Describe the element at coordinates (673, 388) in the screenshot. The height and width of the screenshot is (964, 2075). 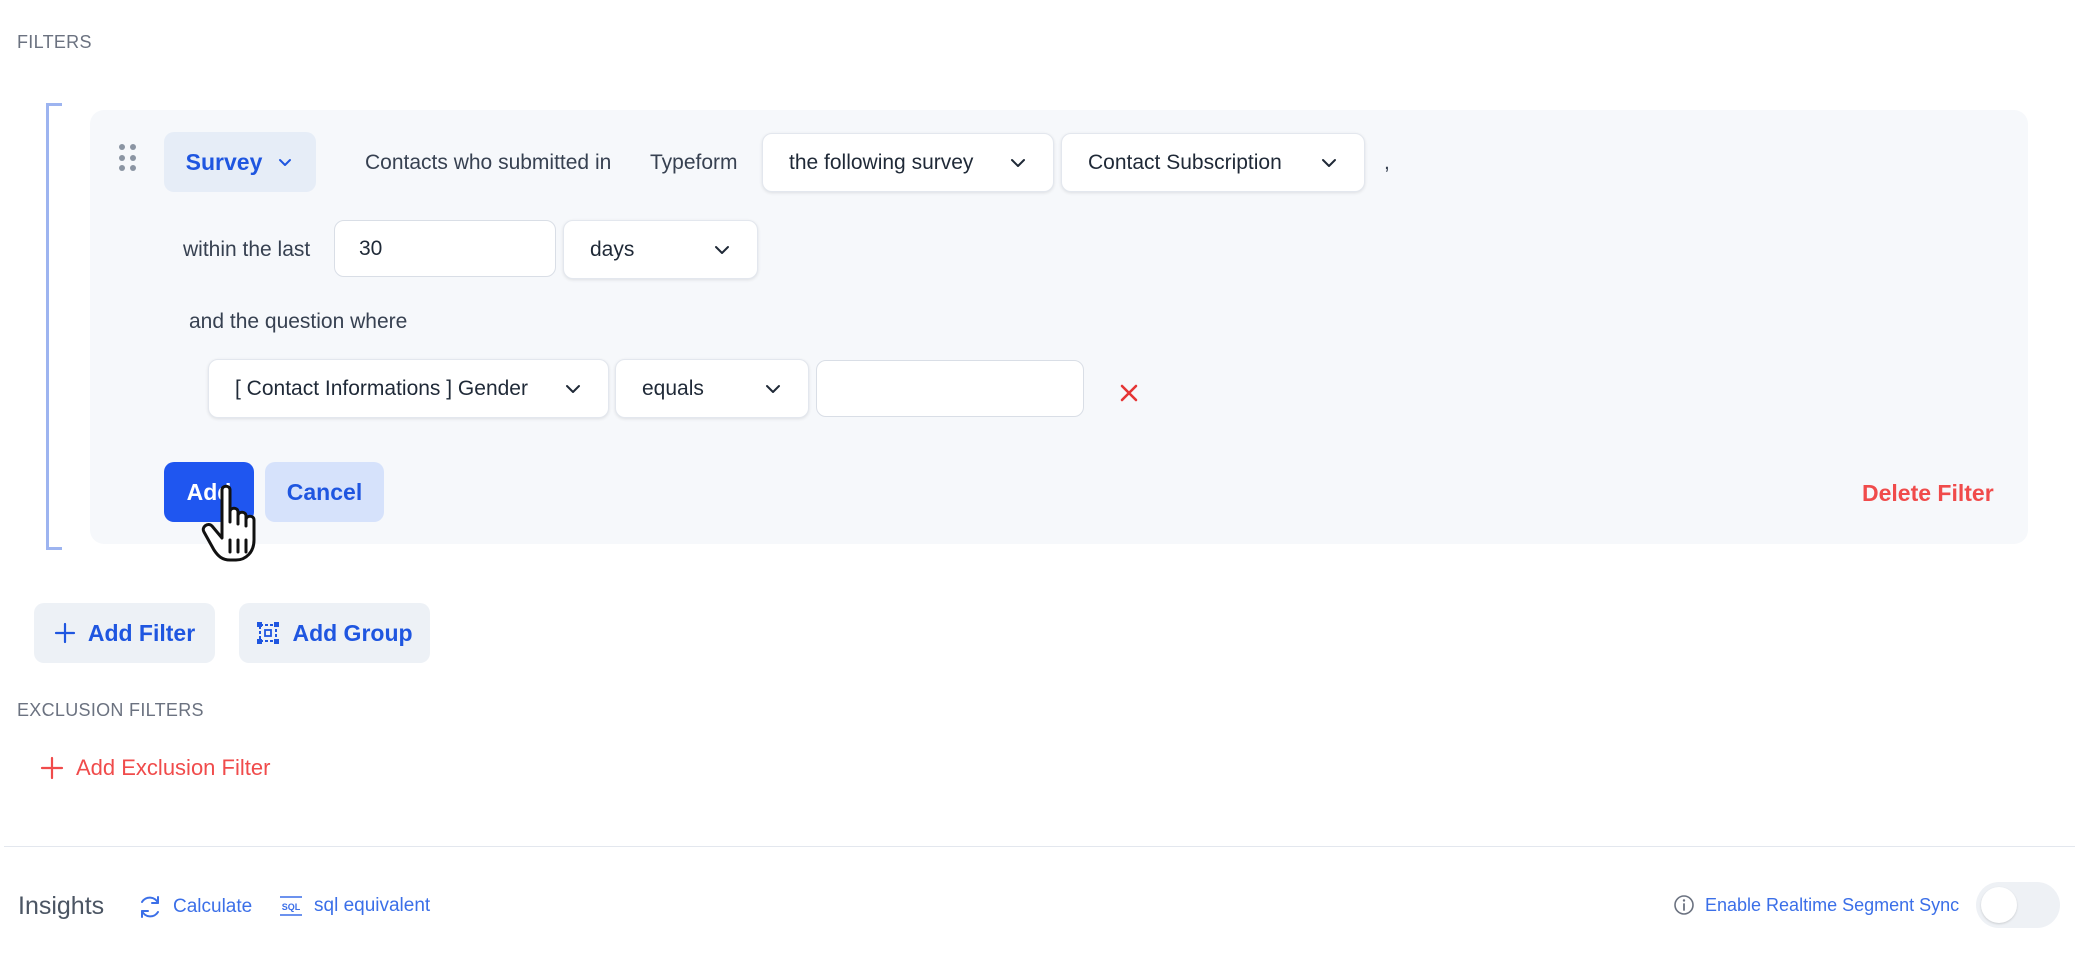
I see `operator-value: equals` at that location.